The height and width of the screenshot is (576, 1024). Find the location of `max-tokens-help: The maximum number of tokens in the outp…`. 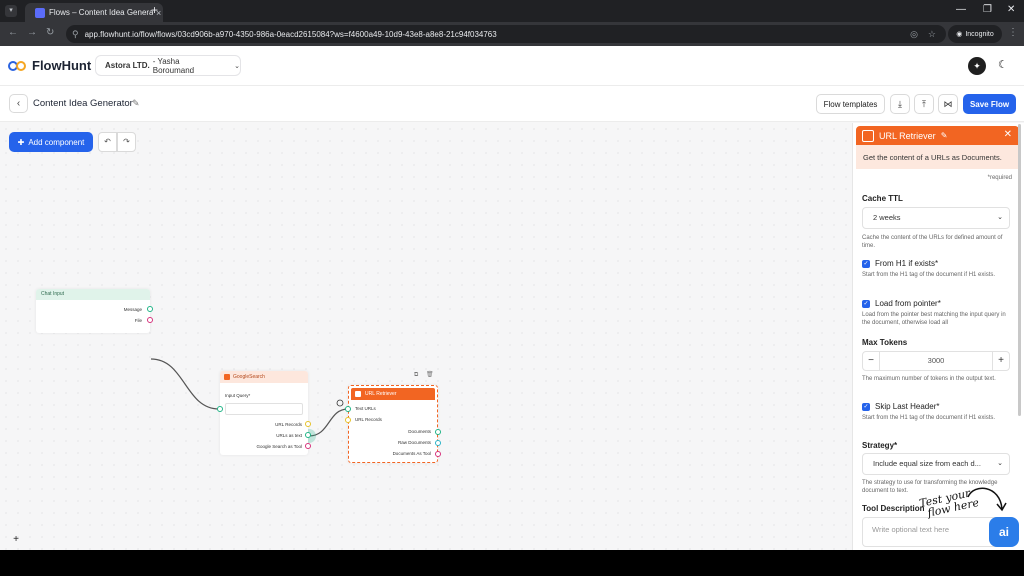

max-tokens-help: The maximum number of tokens in the outp… is located at coordinates (929, 379).